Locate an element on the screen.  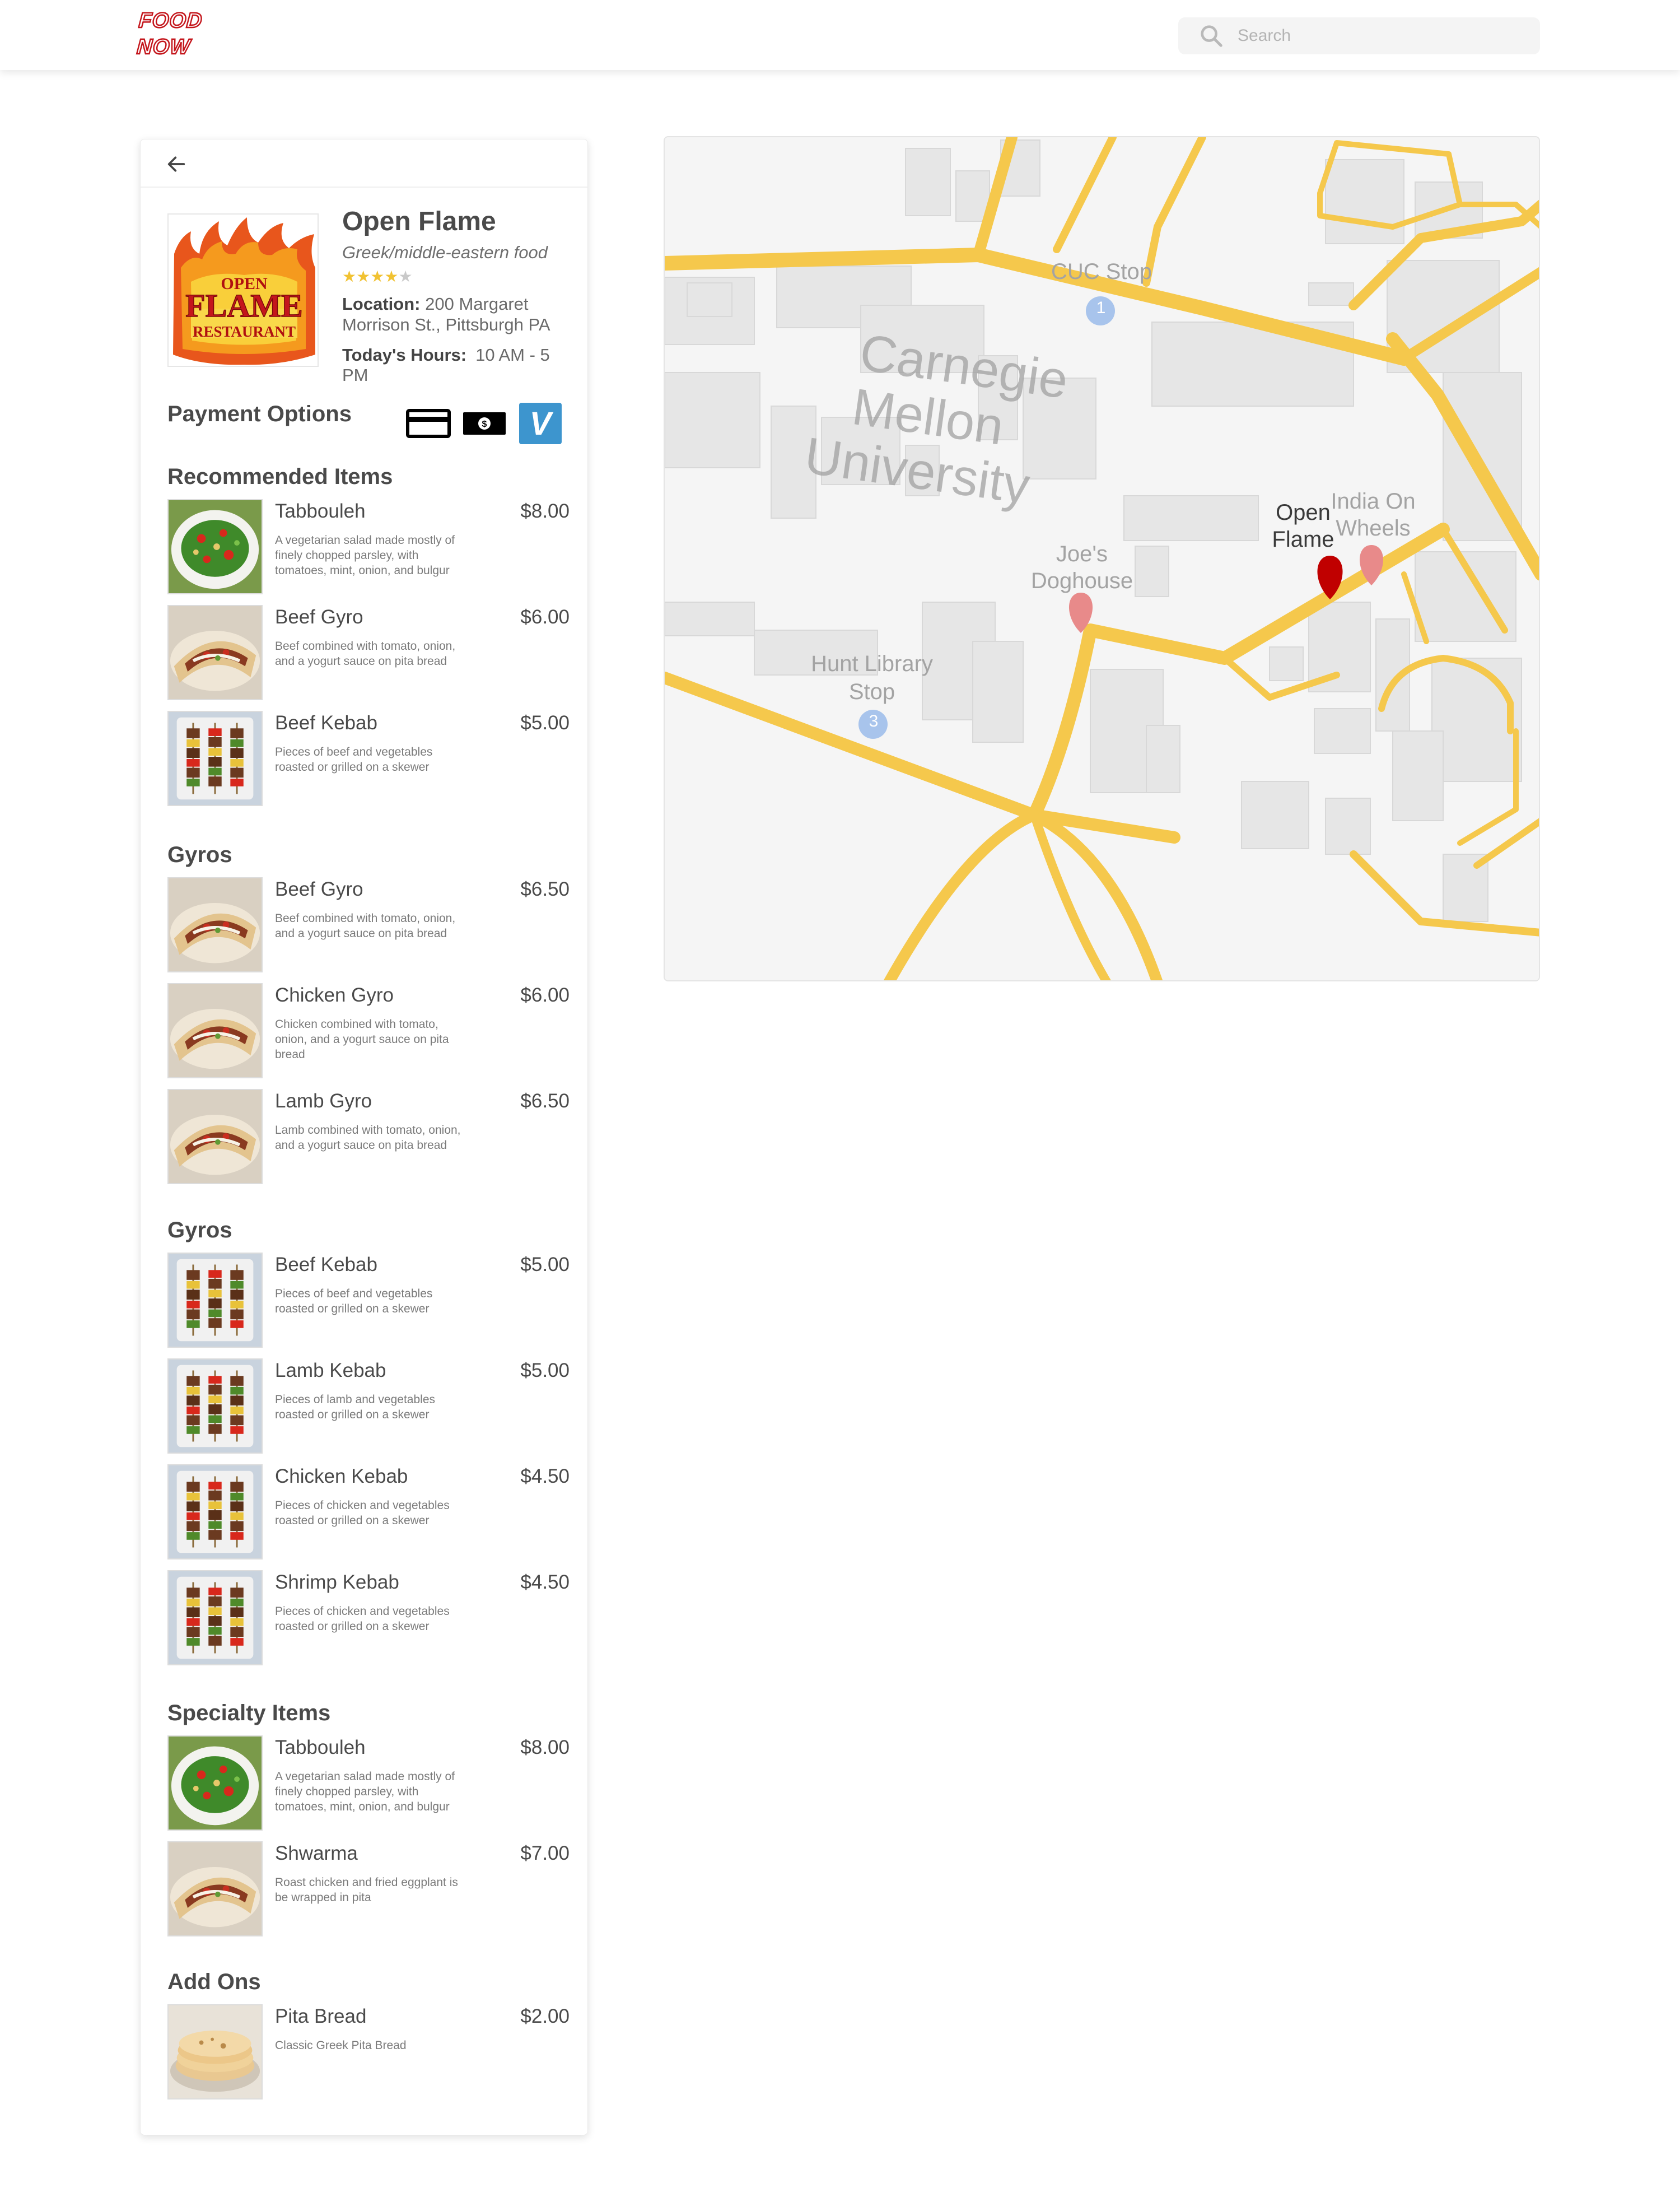
logo-line-1: FOOD is located at coordinates (171, 21).